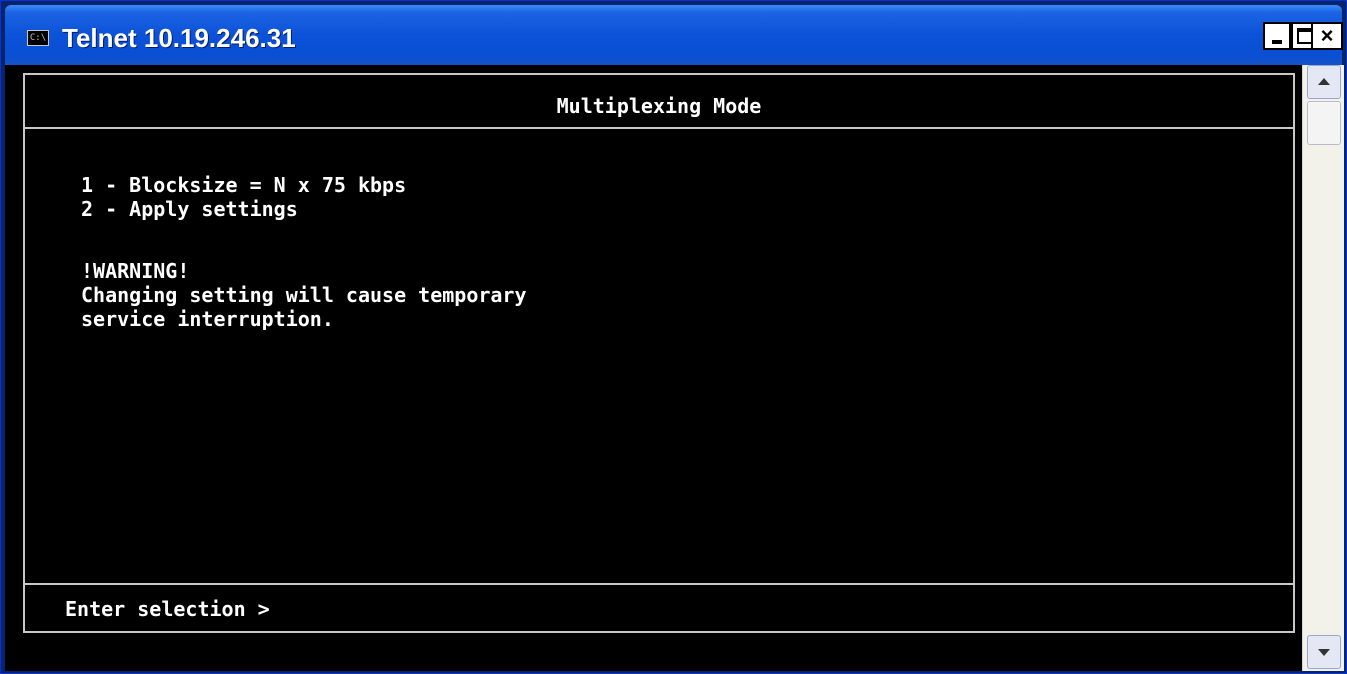 The width and height of the screenshot is (1347, 674). What do you see at coordinates (1324, 123) in the screenshot?
I see `scroll-thumb` at bounding box center [1324, 123].